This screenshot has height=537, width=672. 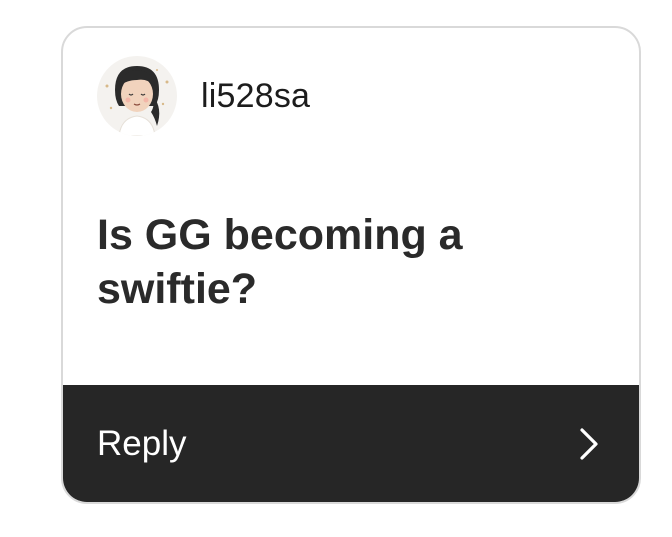 I want to click on username: li528sa, so click(x=255, y=96).